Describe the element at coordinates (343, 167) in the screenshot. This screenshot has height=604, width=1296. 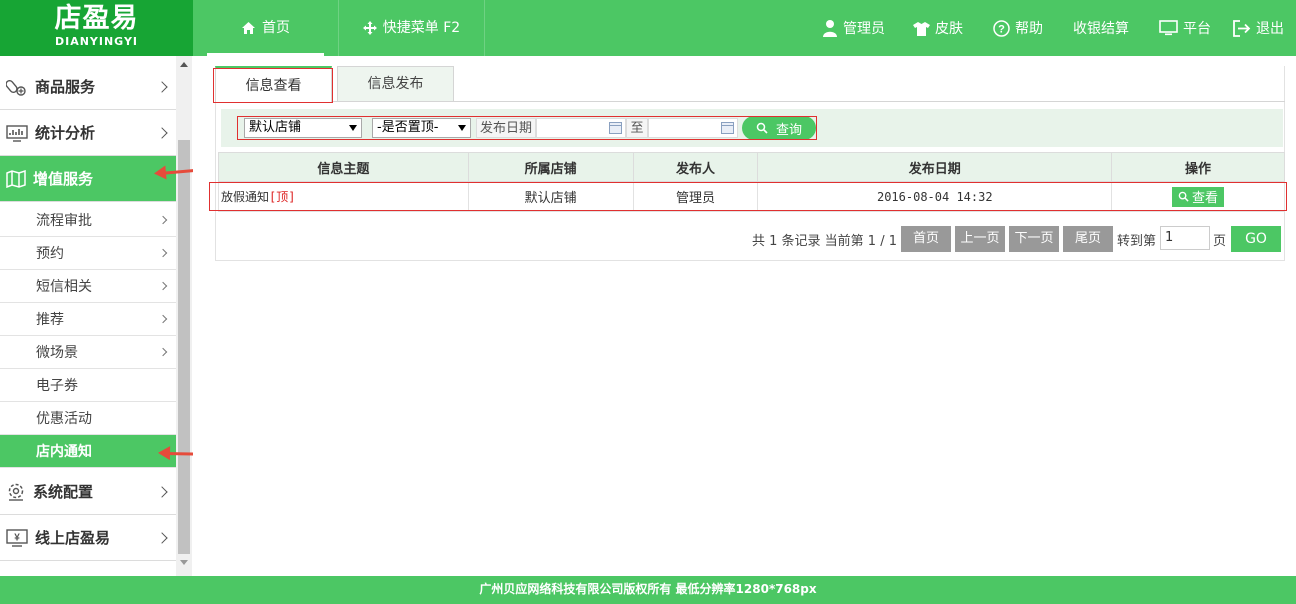
I see `column-header: 信息主题` at that location.